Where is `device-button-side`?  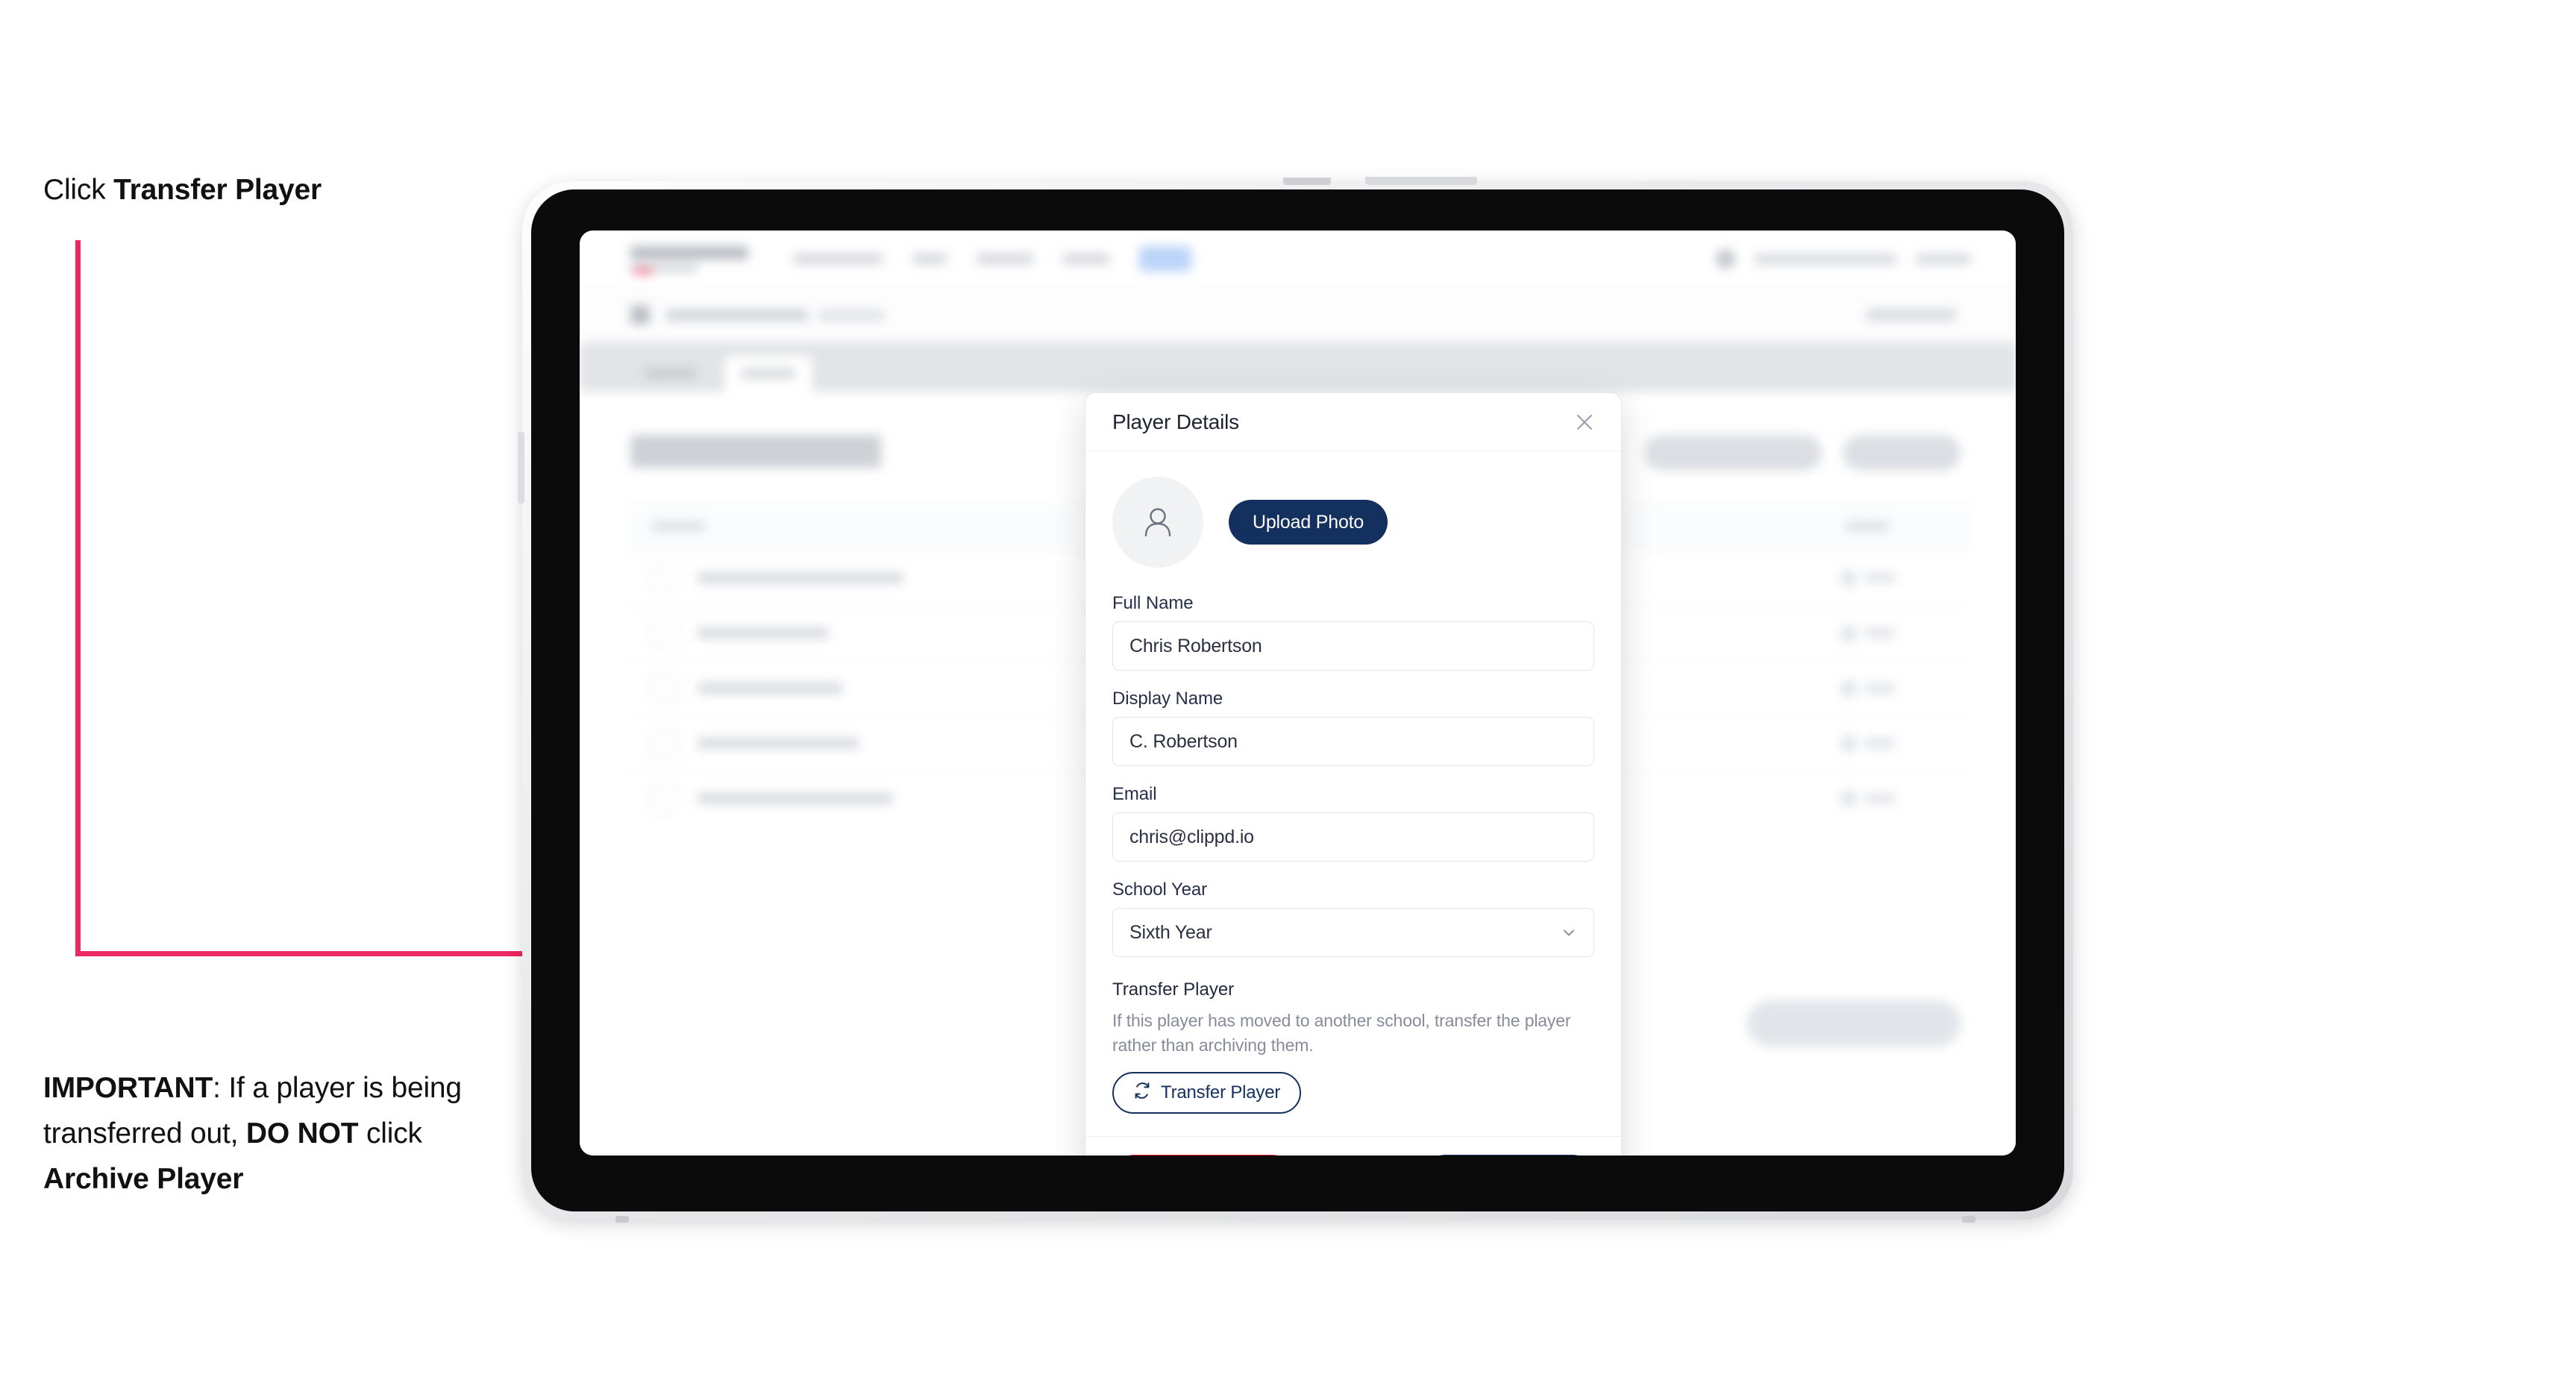 device-button-side is located at coordinates (521, 468).